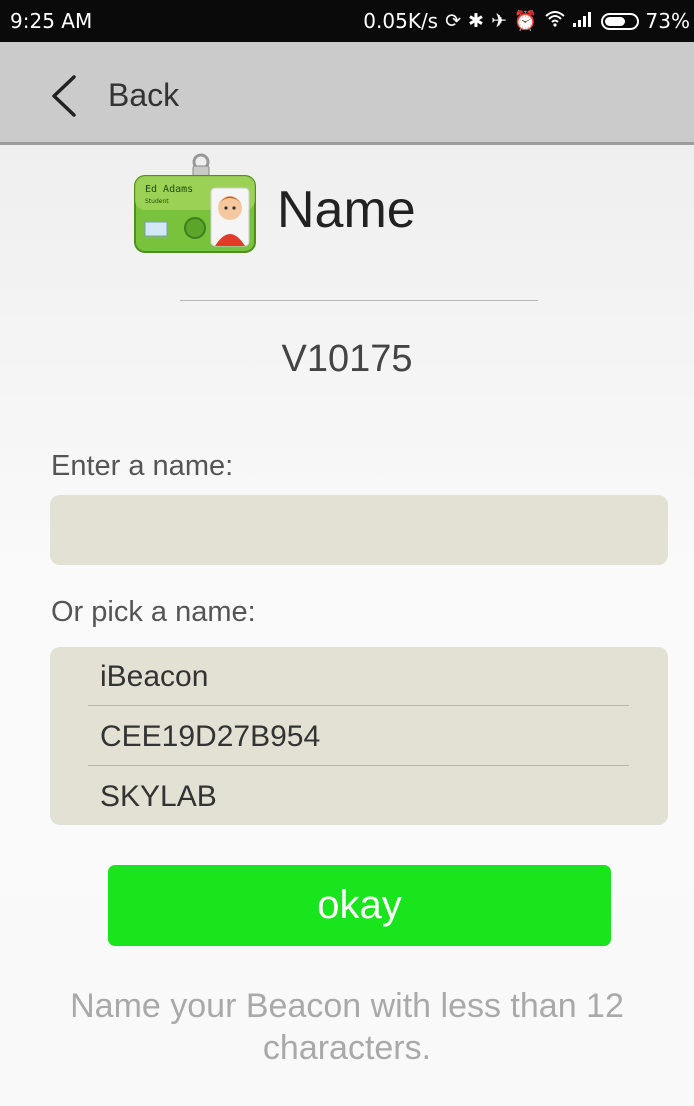 Image resolution: width=694 pixels, height=1106 pixels. Describe the element at coordinates (195, 203) in the screenshot. I see `id-badge-icon: Ed Adams Student` at that location.